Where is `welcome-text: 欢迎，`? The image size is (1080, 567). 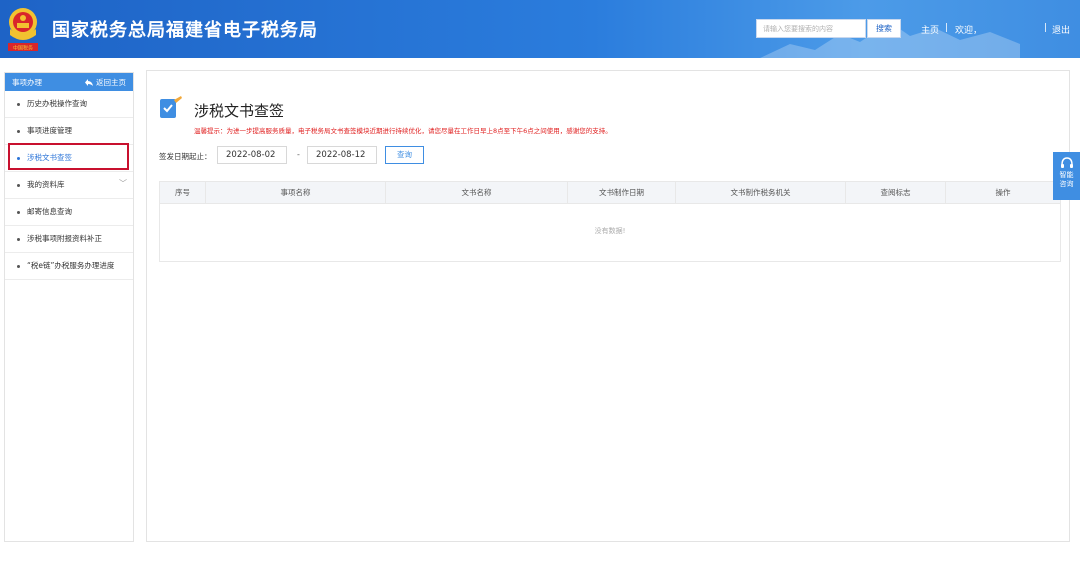
welcome-text: 欢迎， is located at coordinates (969, 31).